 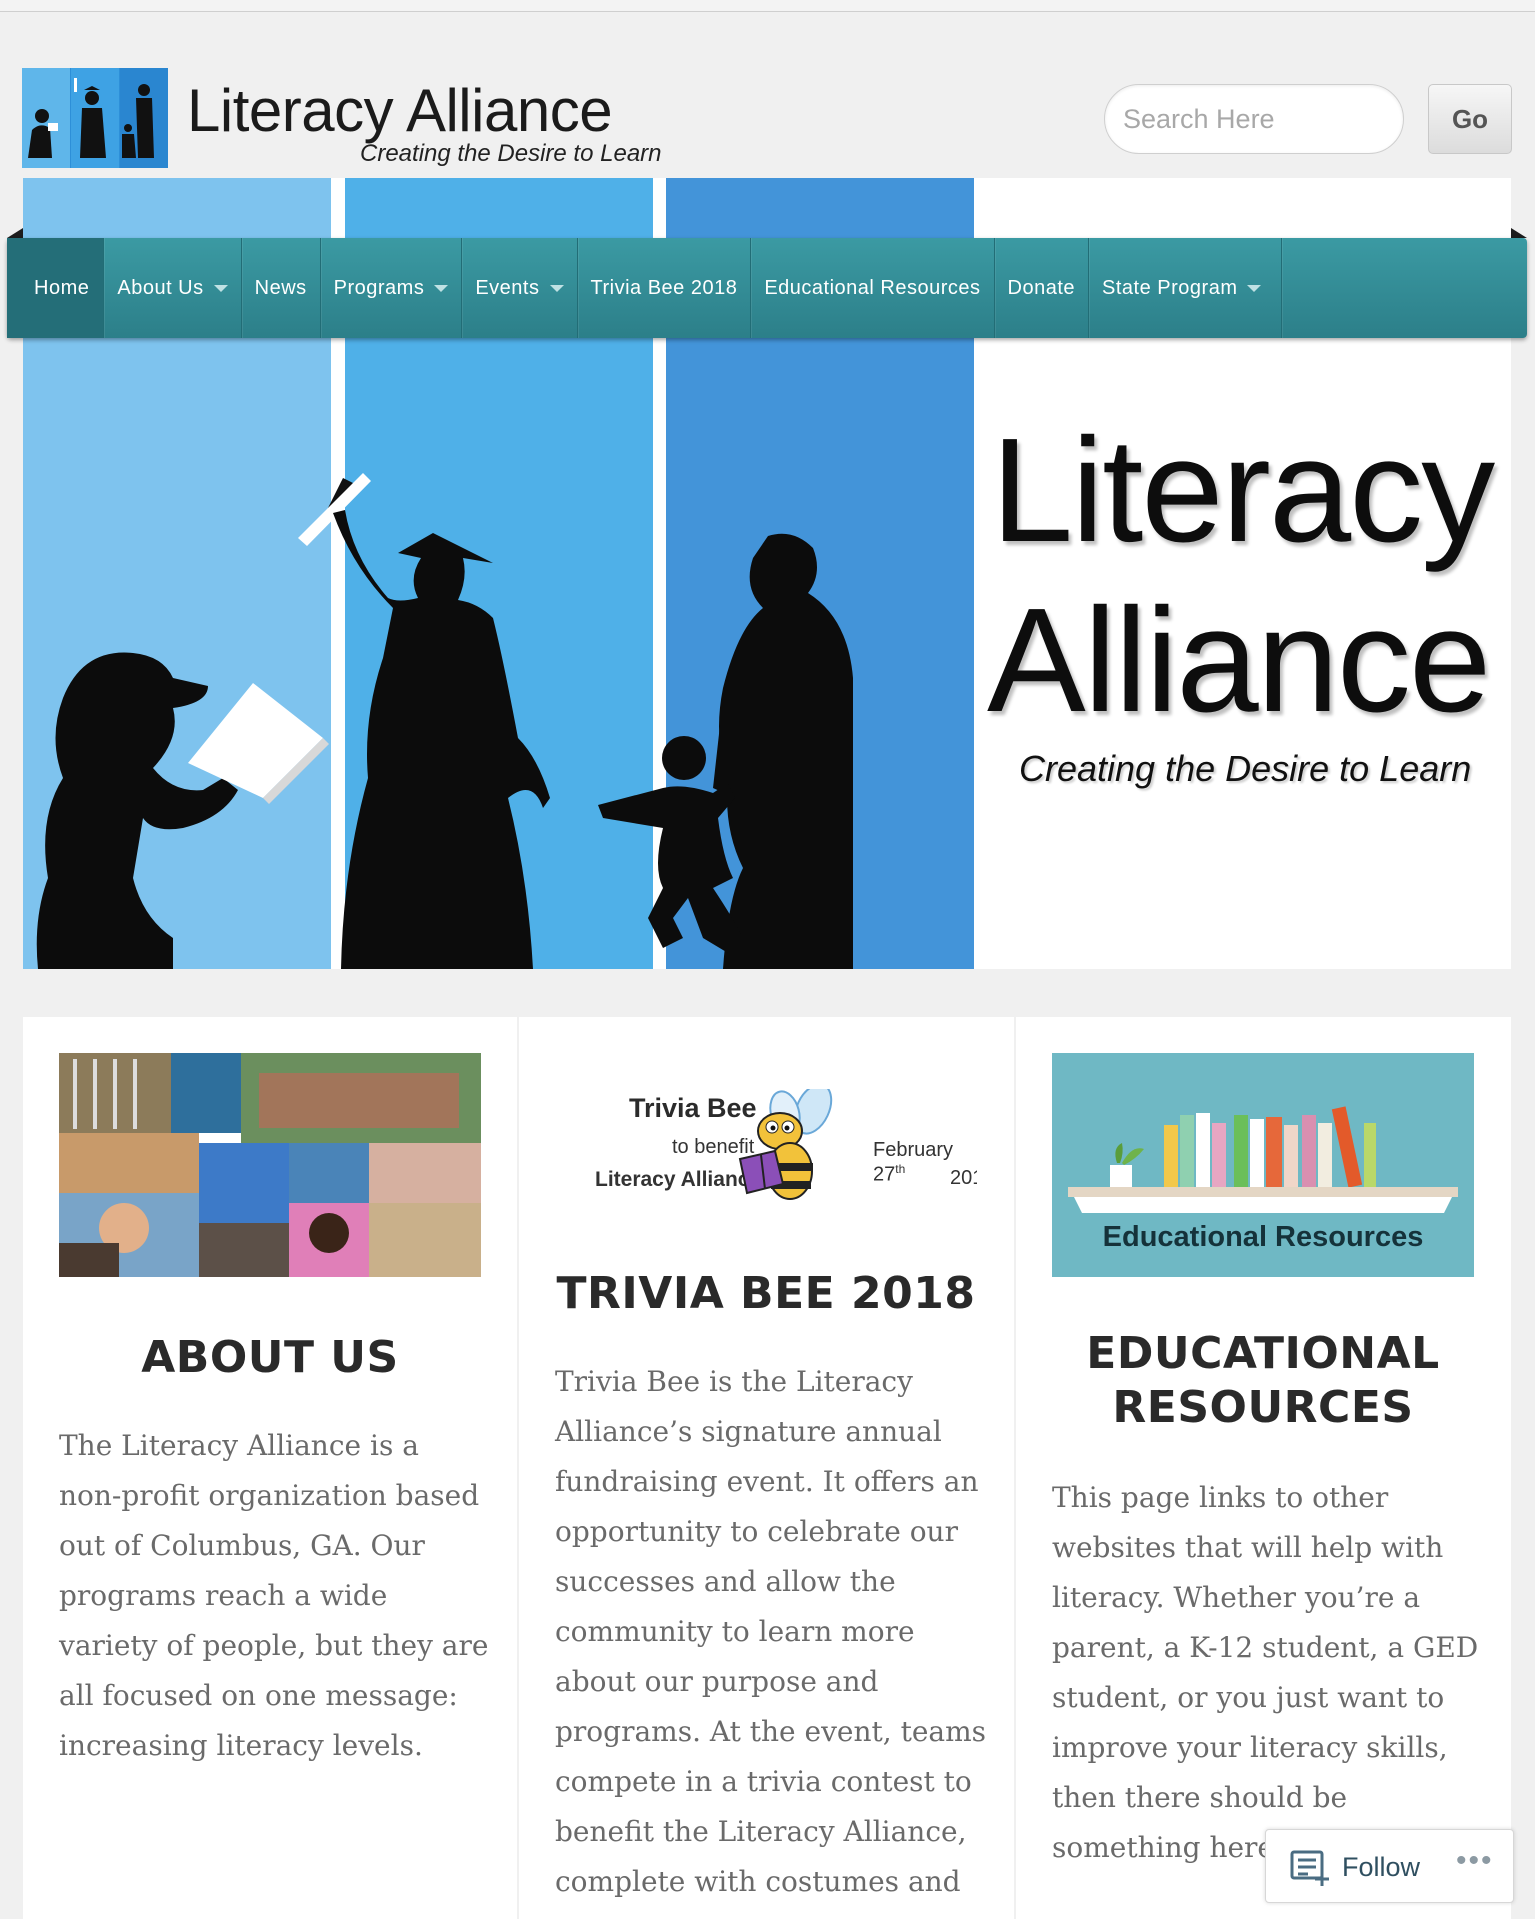 I want to click on nav-item-home: Home, so click(x=56, y=288).